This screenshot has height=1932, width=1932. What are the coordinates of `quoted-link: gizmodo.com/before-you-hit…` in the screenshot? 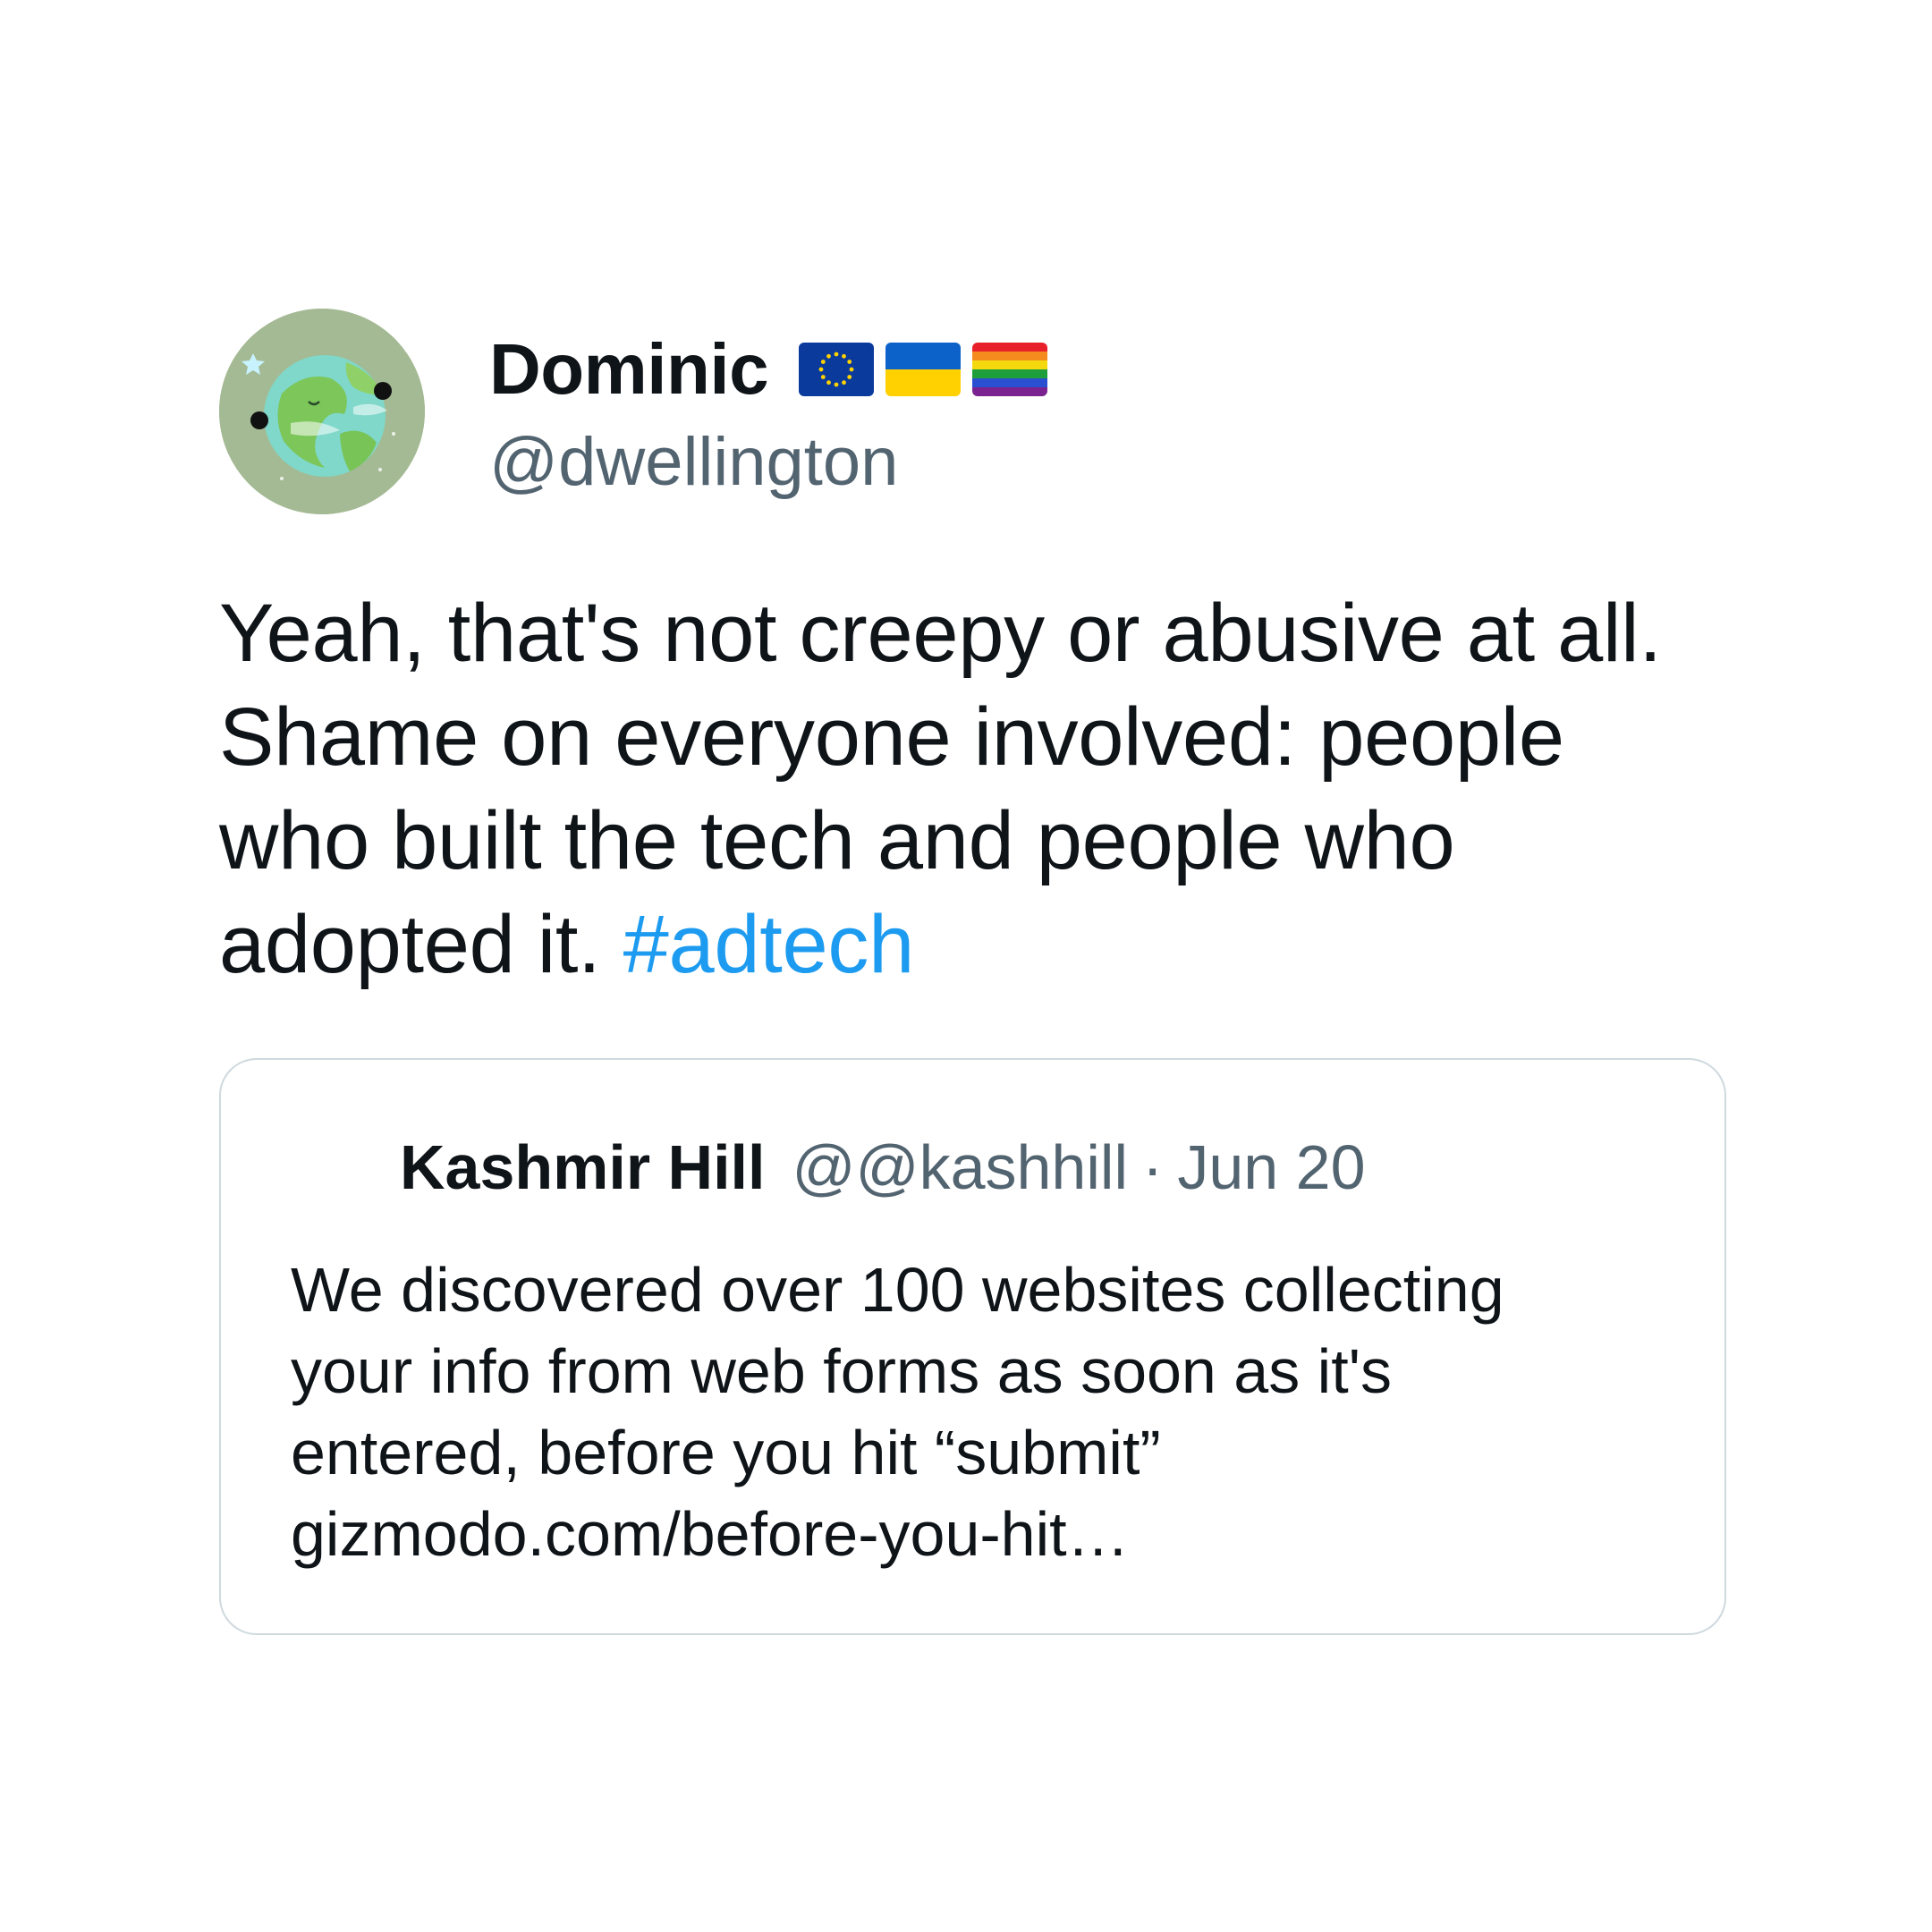 It's located at (988, 1534).